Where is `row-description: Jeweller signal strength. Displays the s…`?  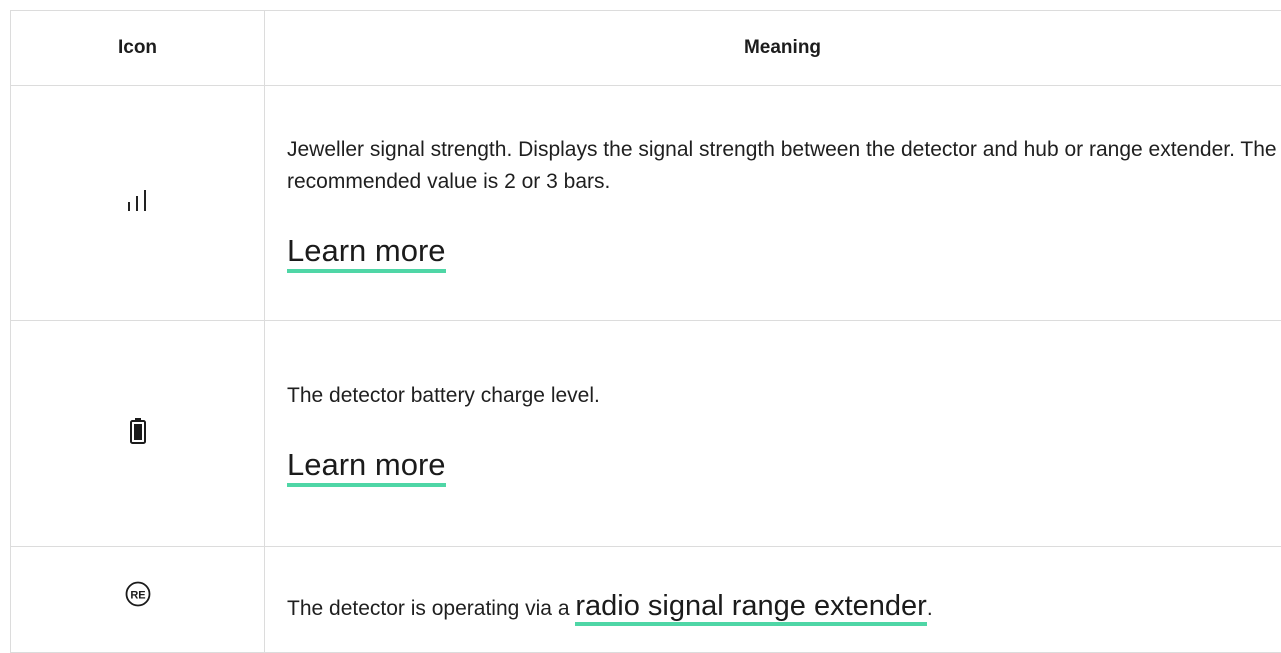
row-description: Jeweller signal strength. Displays the s… is located at coordinates (783, 166).